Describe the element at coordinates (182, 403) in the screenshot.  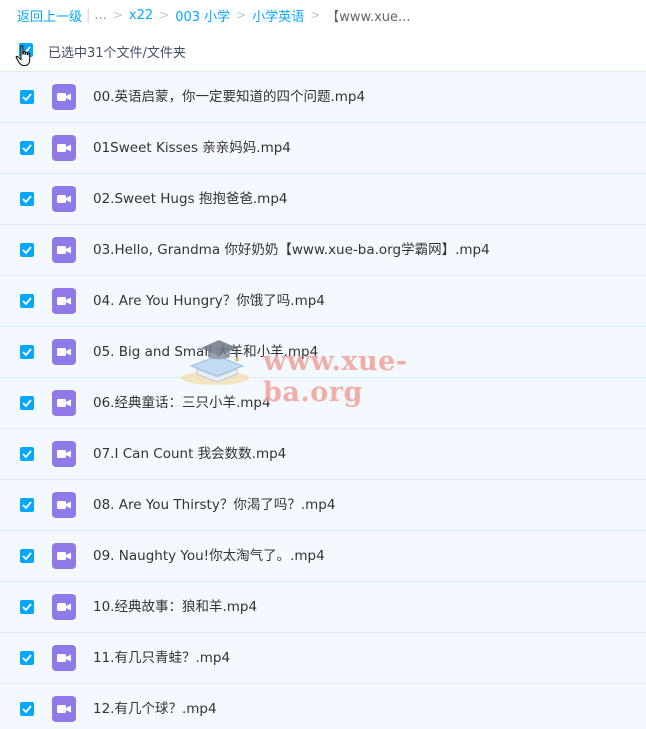
I see `file-name: 06.经典童话：三只小羊.mp4` at that location.